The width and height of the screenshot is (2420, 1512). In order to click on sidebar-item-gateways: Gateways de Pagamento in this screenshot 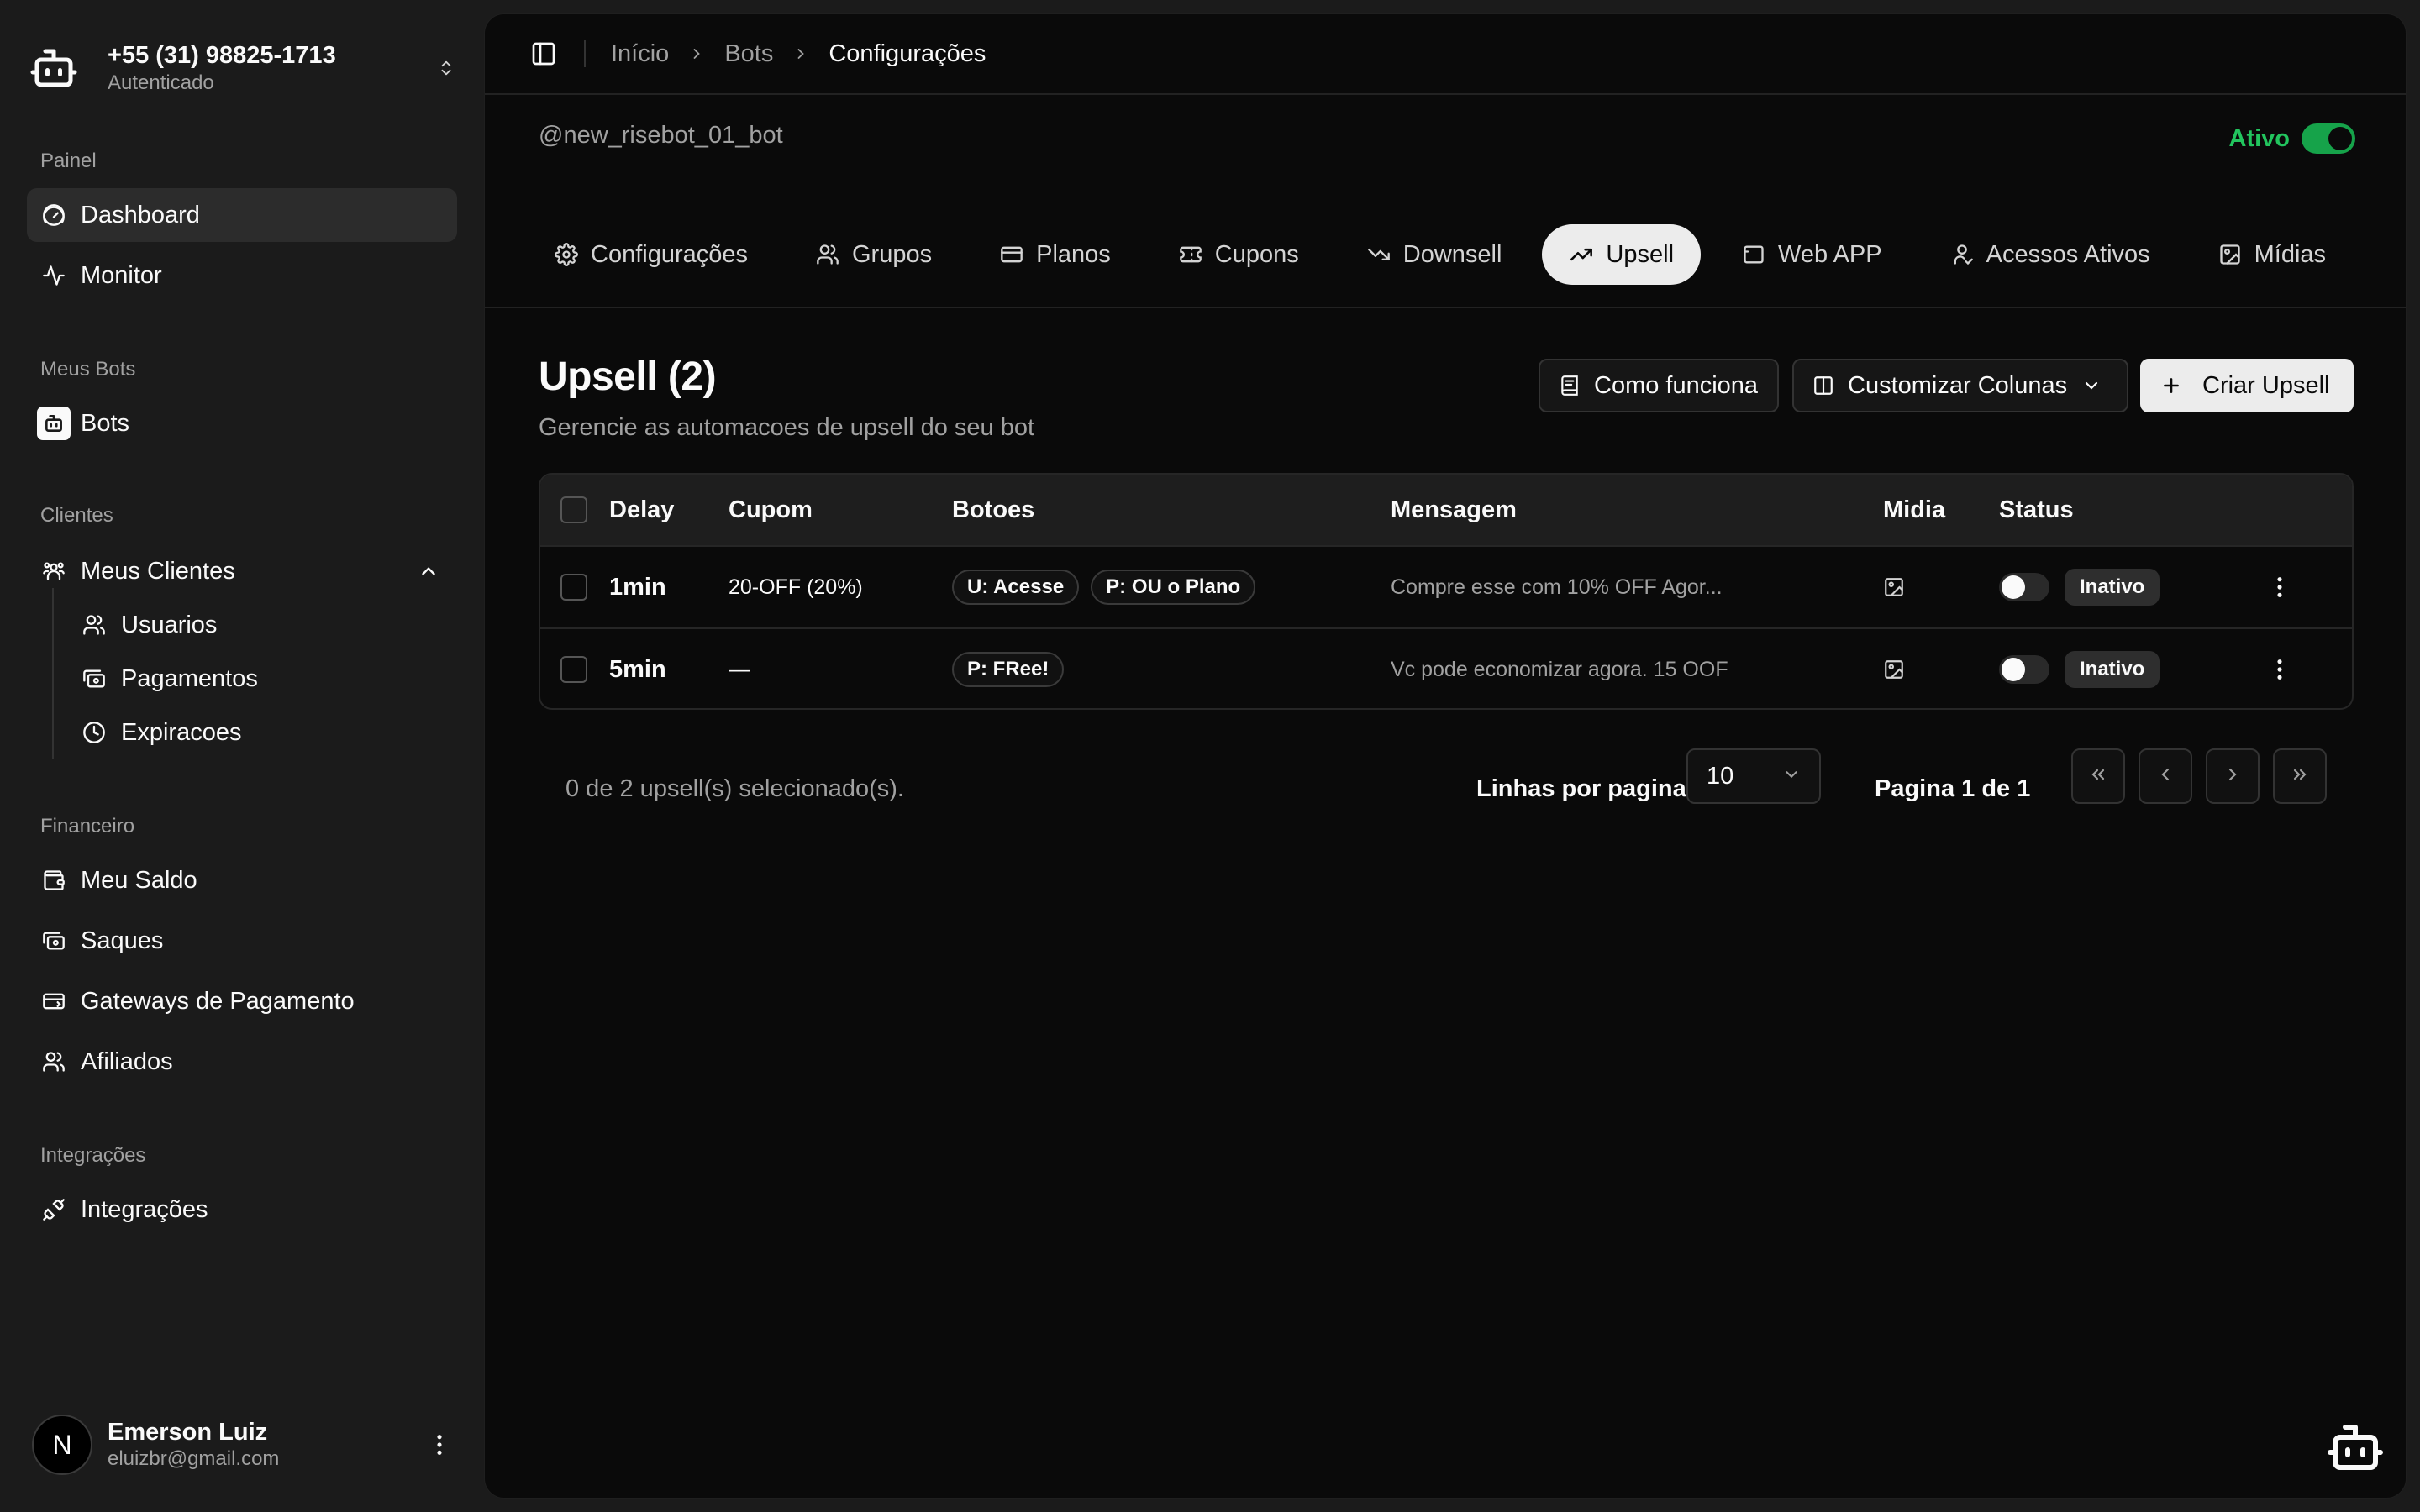, I will do `click(242, 1001)`.